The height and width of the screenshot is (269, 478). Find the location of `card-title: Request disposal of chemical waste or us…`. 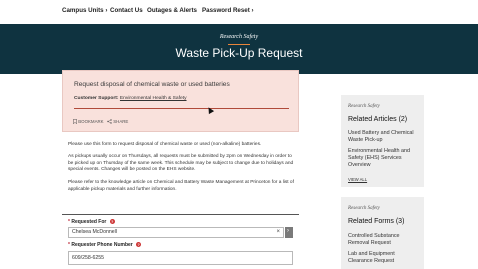

card-title: Request disposal of chemical waste or us… is located at coordinates (152, 84).